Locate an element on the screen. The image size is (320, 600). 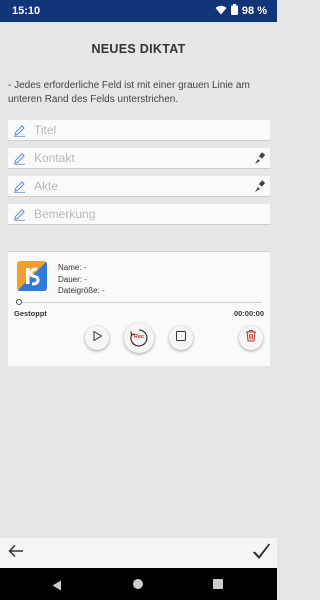
record-label: Rec is located at coordinates (139, 337).